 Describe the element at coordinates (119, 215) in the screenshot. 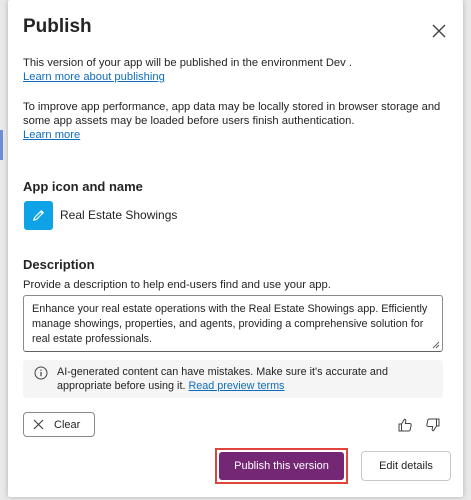

I see `app-name: Real Estate Showings` at that location.